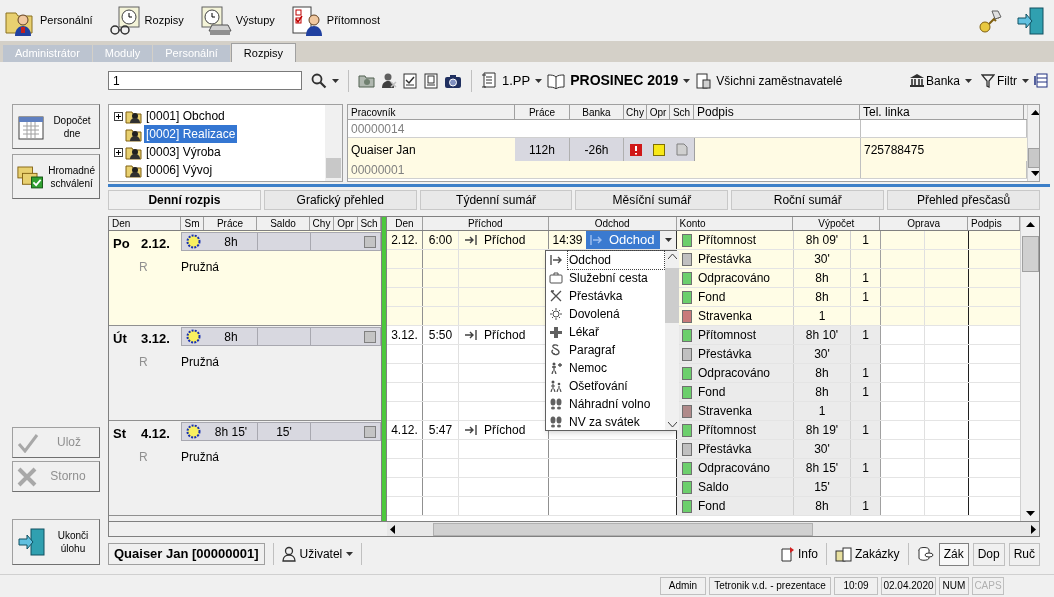 This screenshot has width=1054, height=597. I want to click on account-row: Přítomnost 8h 09' 1, so click(779, 240).